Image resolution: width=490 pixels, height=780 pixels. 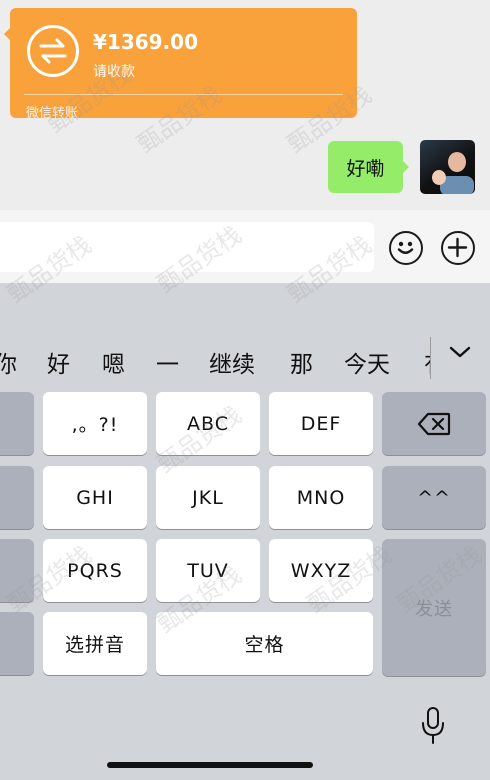 I want to click on ghi-key: GHI, so click(x=95, y=497).